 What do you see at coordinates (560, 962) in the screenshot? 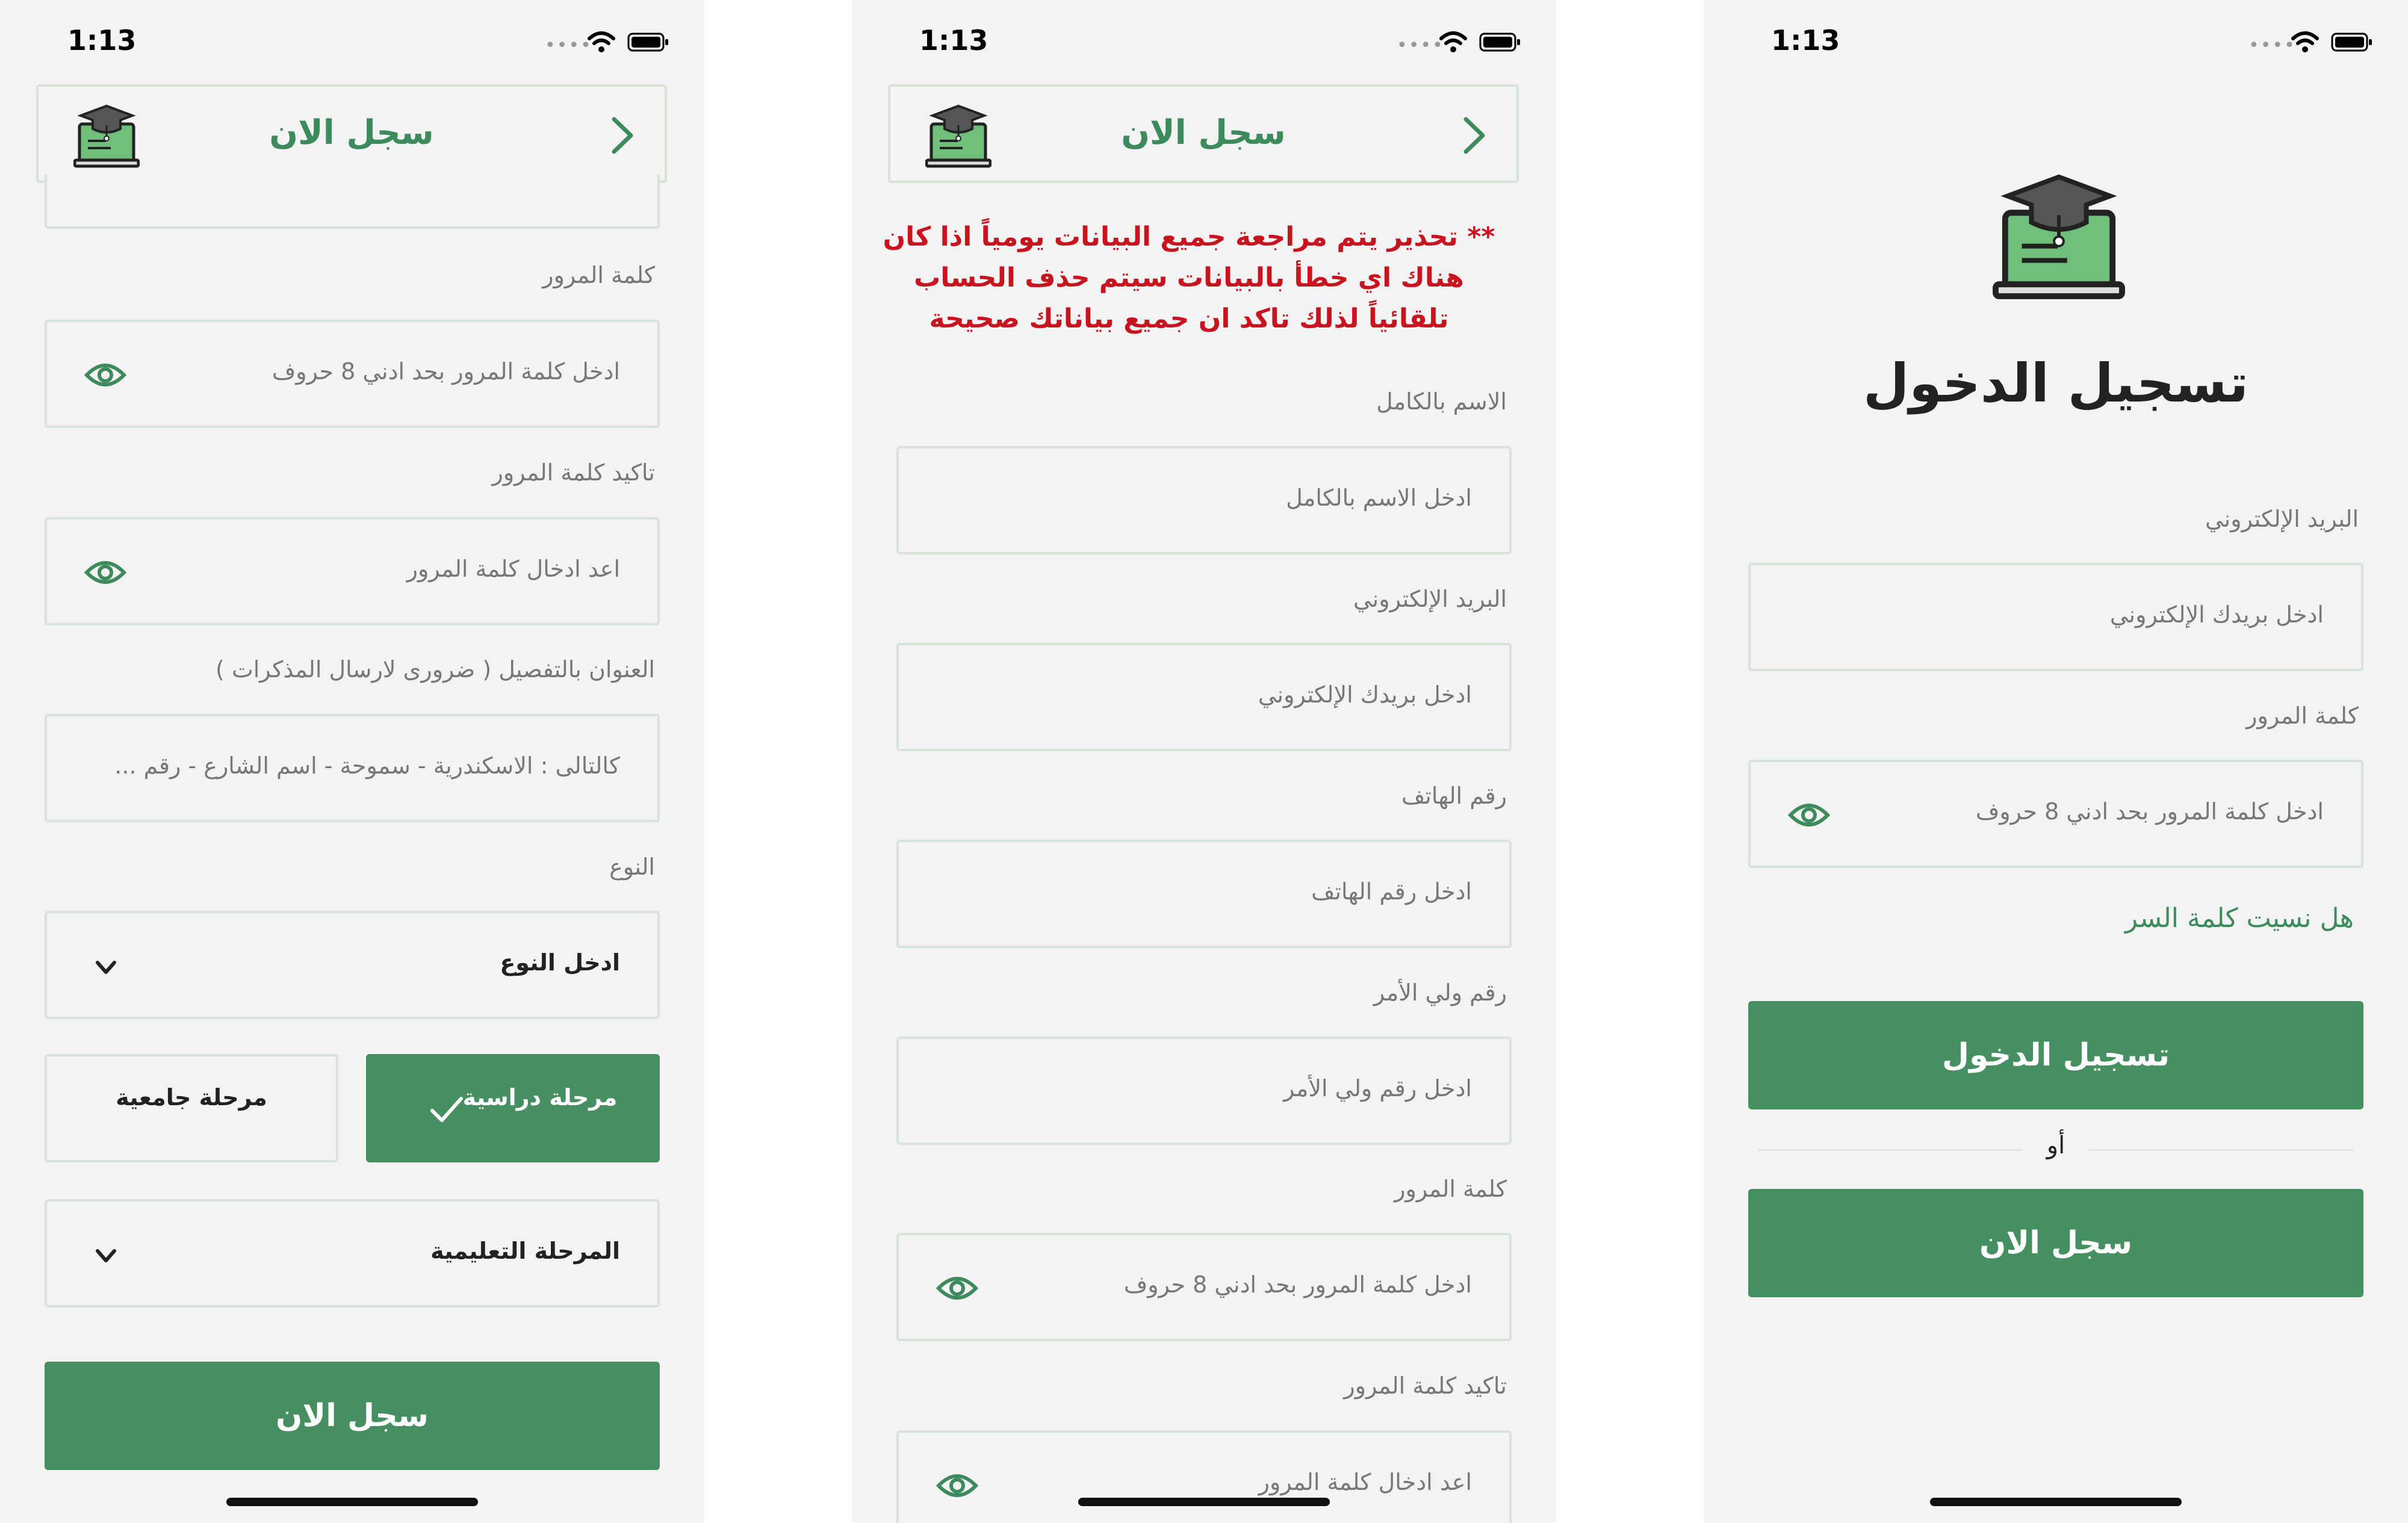
I see `gender-select-value: ادخل النوع` at bounding box center [560, 962].